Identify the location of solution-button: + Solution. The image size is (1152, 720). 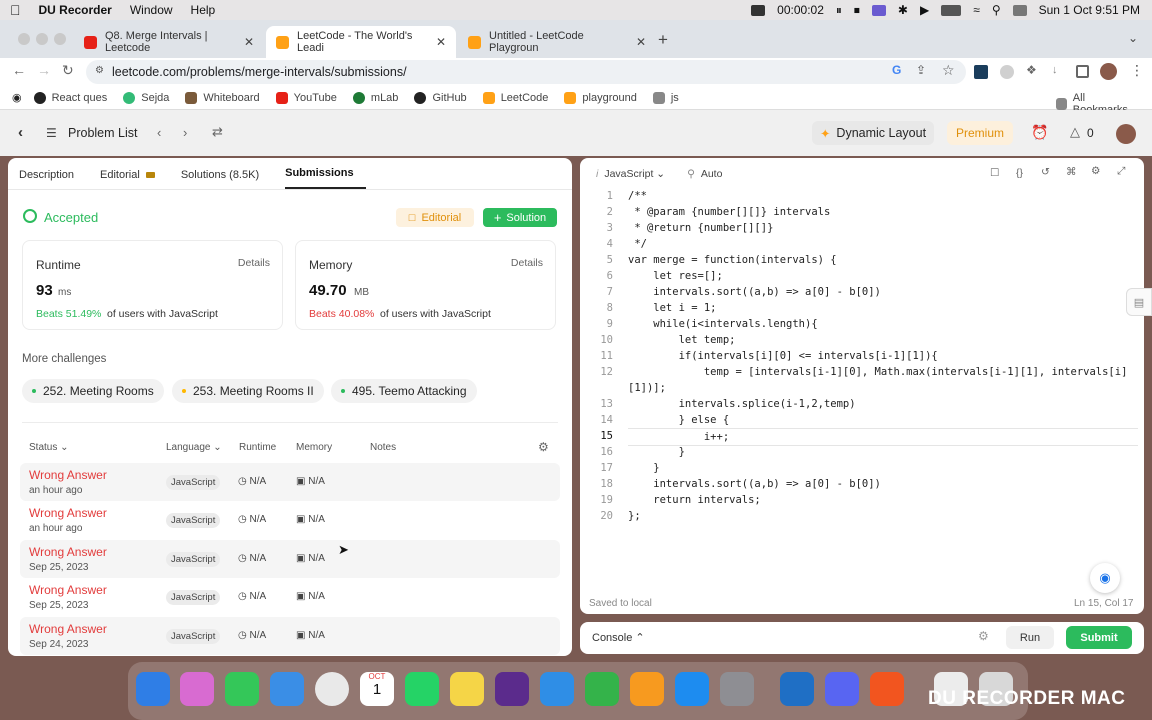
(520, 217).